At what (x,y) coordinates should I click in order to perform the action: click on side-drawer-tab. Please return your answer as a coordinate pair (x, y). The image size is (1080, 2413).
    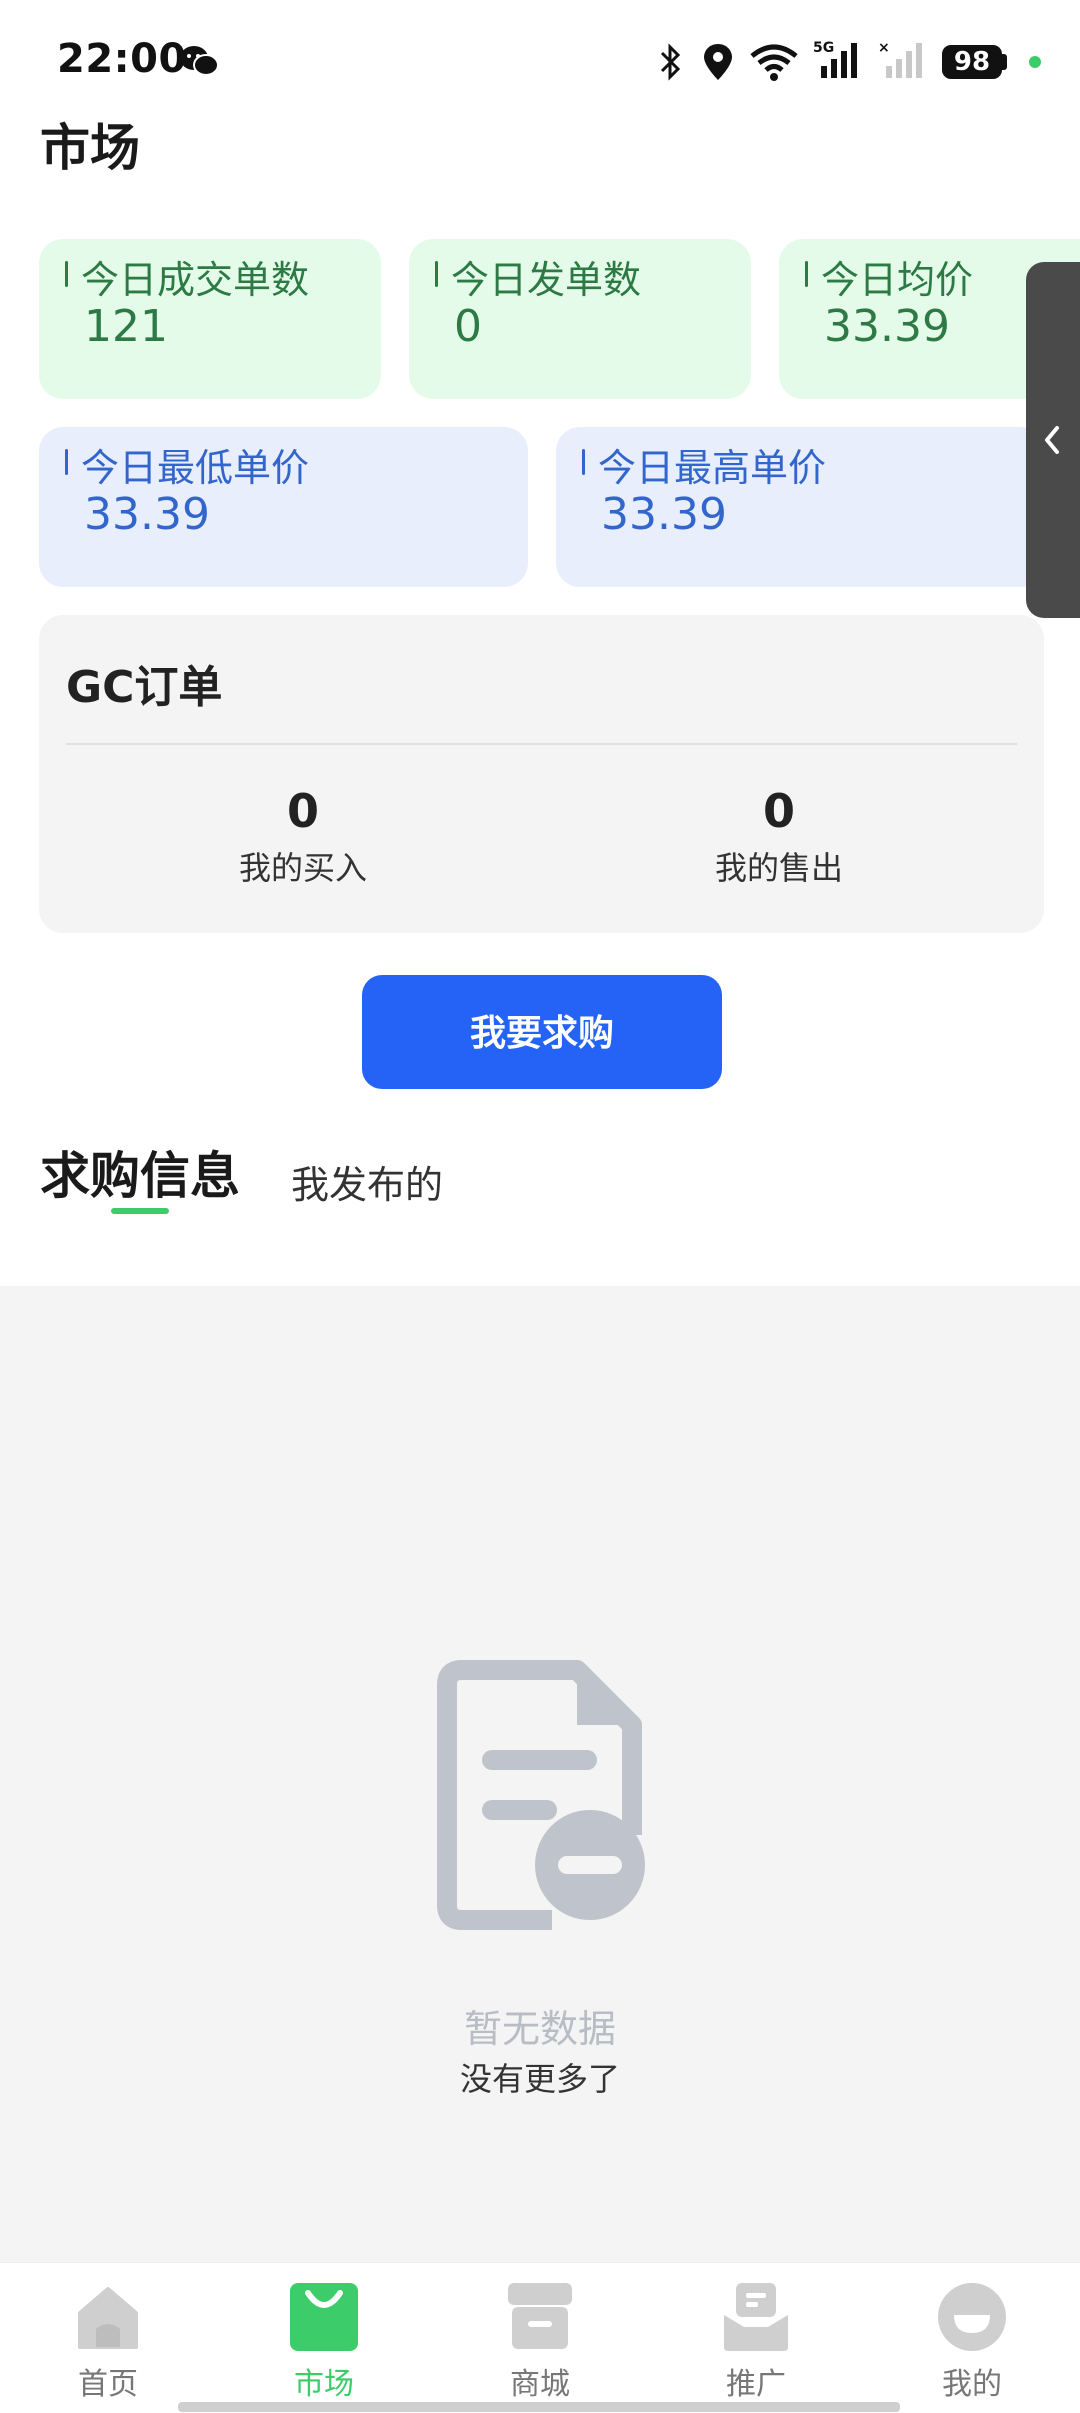
    Looking at the image, I should click on (1053, 440).